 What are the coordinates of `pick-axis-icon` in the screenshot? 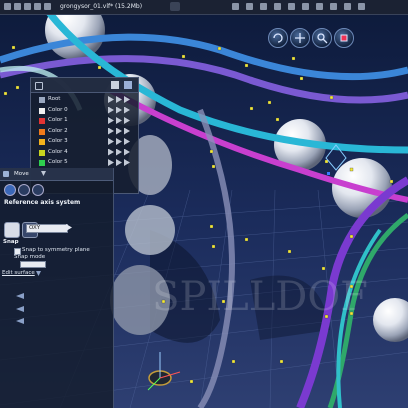 It's located at (69, 227).